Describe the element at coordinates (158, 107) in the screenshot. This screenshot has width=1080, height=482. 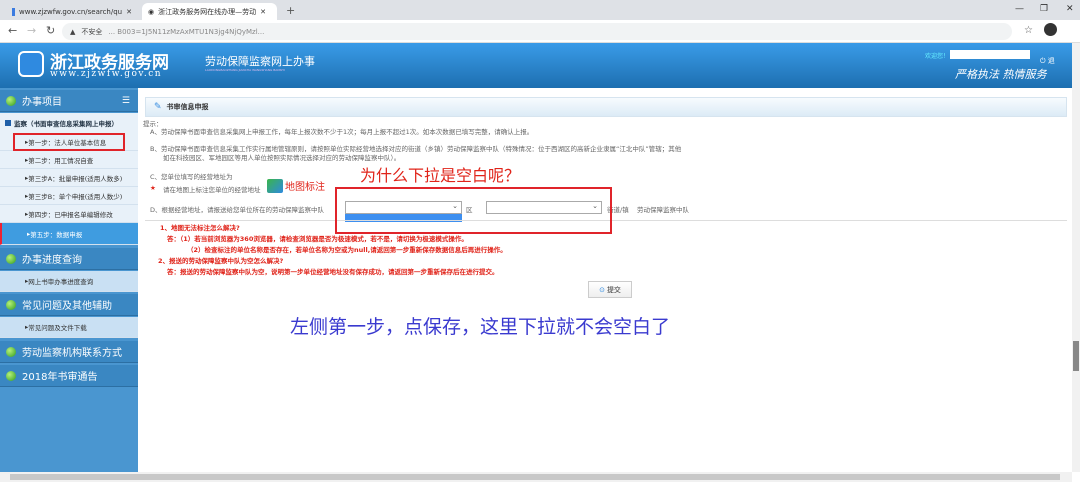
I see `edit-icon: ✎` at that location.